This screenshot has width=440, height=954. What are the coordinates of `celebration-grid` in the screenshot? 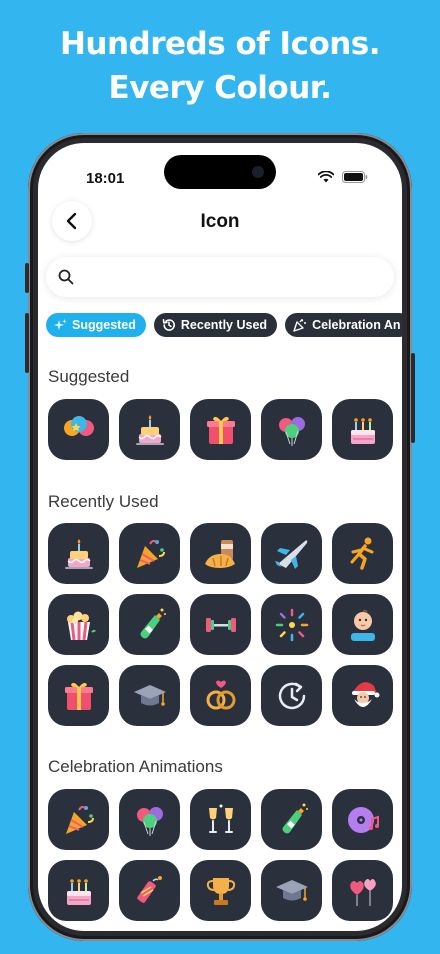 It's located at (220, 855).